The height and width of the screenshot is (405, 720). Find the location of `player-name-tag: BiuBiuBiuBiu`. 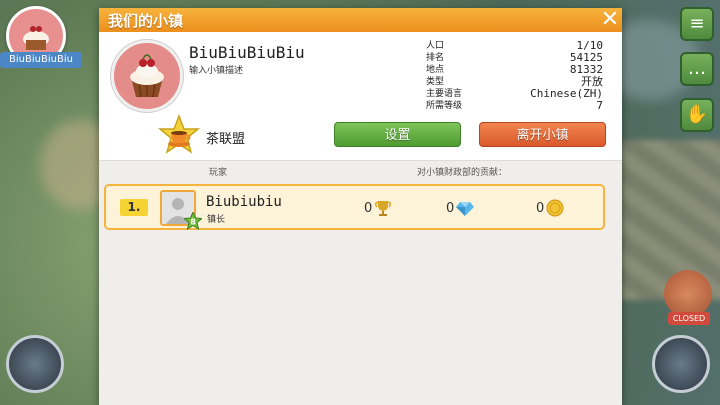

player-name-tag: BiuBiuBiuBiu is located at coordinates (41, 60).